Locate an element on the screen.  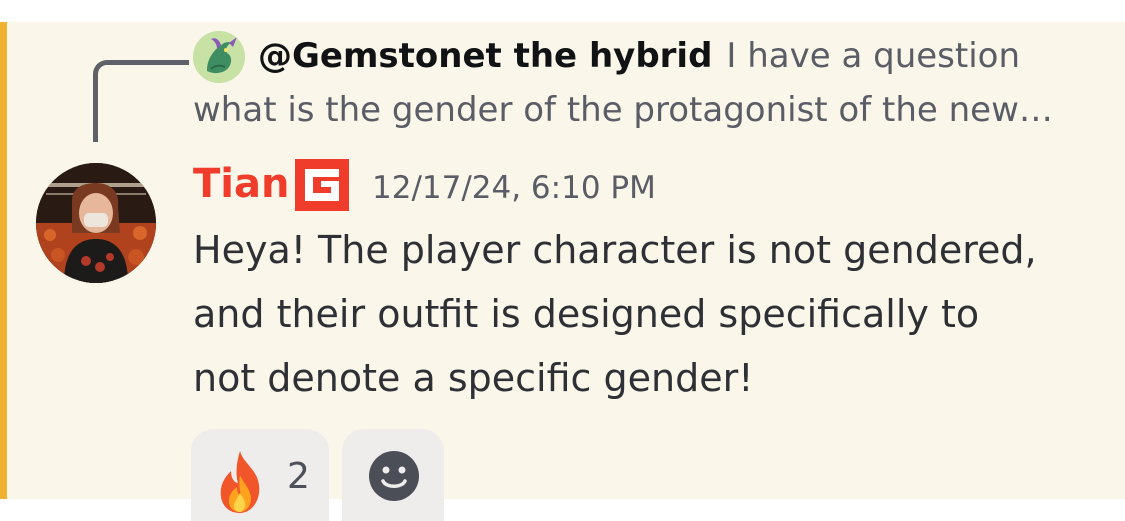
fire-icon is located at coordinates (240, 482).